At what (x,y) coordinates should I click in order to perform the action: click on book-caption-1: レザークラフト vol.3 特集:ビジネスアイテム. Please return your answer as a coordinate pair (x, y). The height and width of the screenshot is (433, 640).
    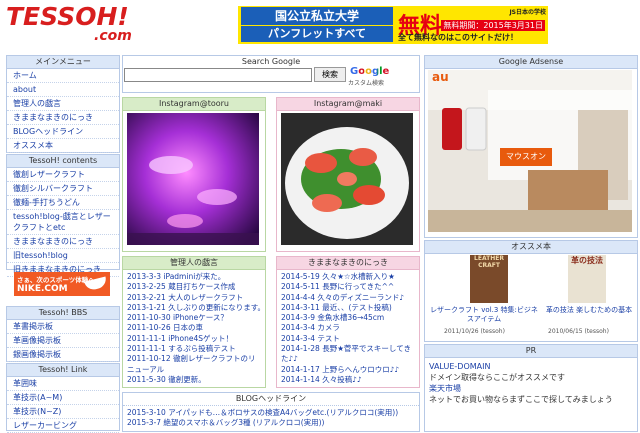
    Looking at the image, I should click on (484, 315).